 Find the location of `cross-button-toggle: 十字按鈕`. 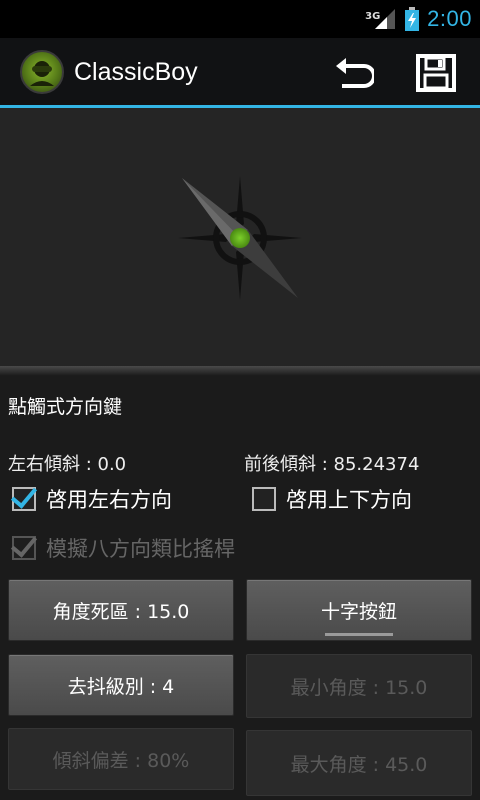

cross-button-toggle: 十字按鈕 is located at coordinates (359, 610).